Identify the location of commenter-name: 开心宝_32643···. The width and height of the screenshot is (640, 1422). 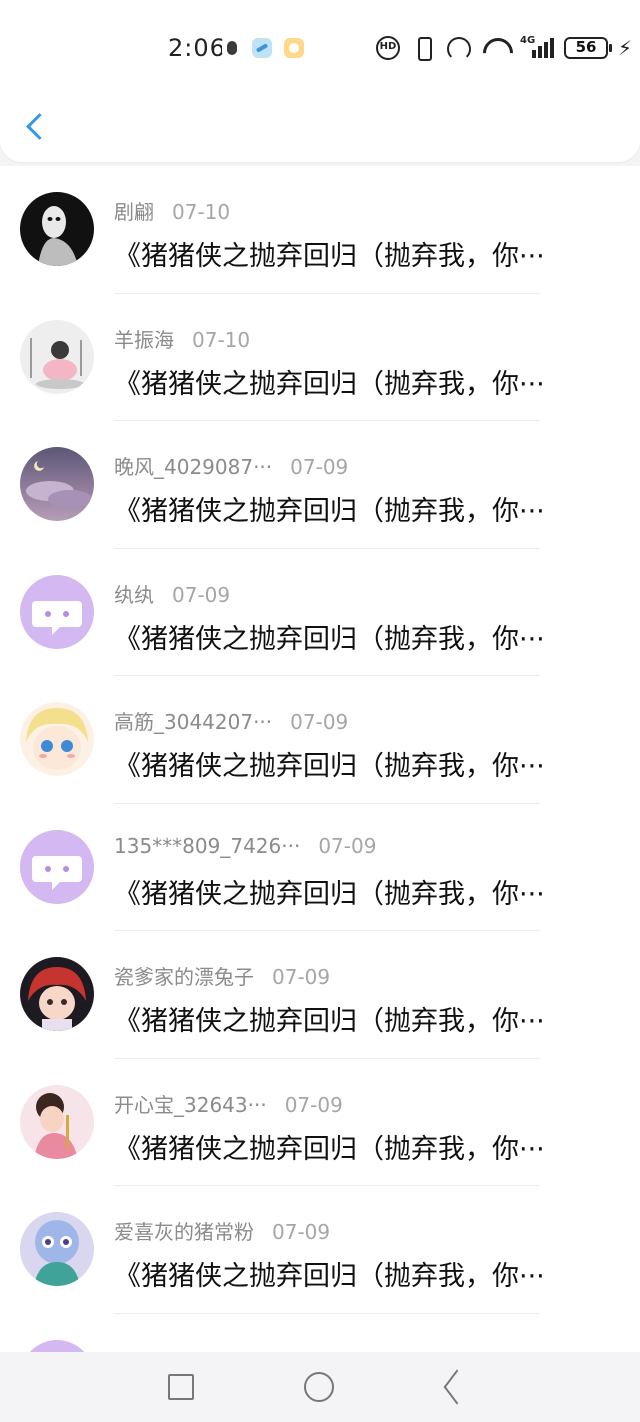
(190, 1105).